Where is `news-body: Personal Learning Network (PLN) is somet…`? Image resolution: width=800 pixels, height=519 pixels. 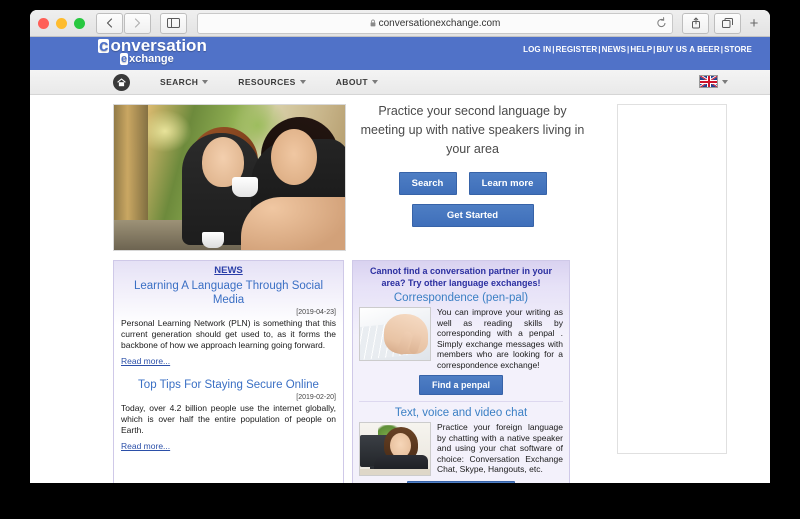 news-body: Personal Learning Network (PLN) is somet… is located at coordinates (228, 334).